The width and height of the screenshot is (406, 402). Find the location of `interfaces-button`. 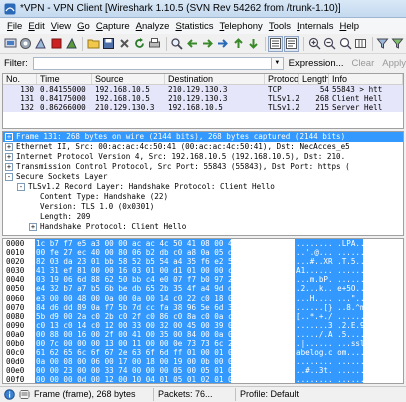

interfaces-button is located at coordinates (10, 44).